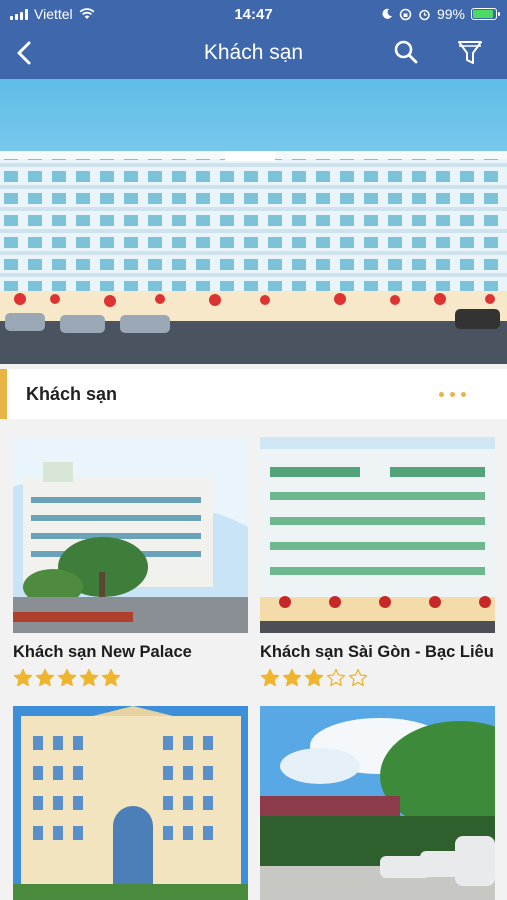  I want to click on hotel-card: Khách sạn New Palace, so click(130, 562).